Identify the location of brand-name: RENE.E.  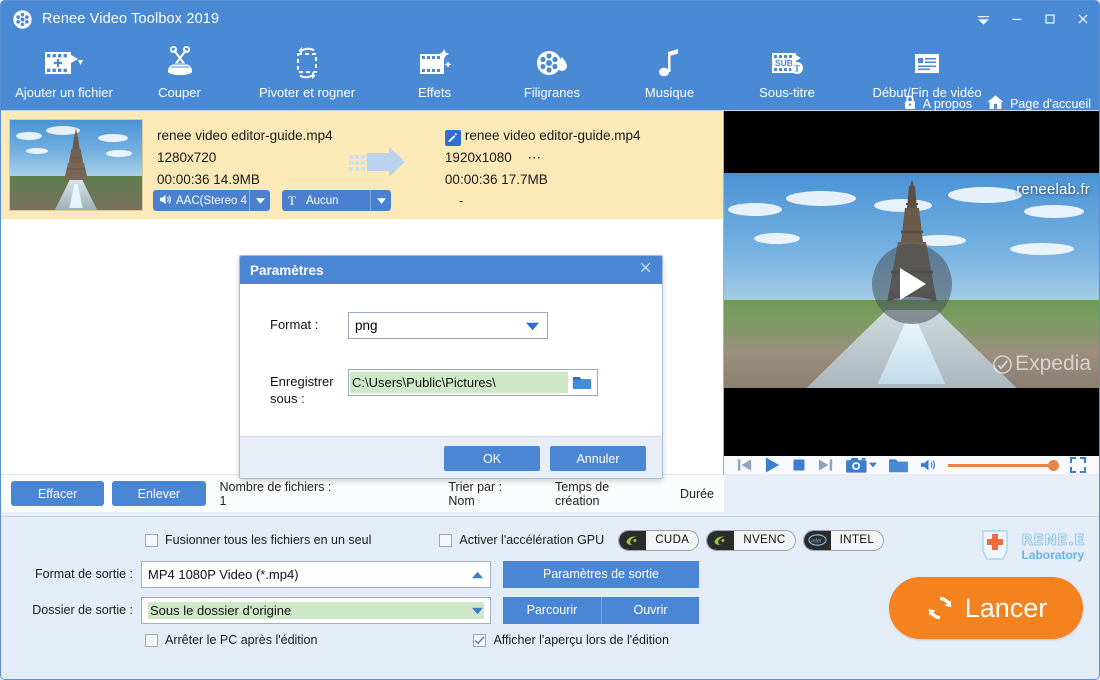
(1053, 540).